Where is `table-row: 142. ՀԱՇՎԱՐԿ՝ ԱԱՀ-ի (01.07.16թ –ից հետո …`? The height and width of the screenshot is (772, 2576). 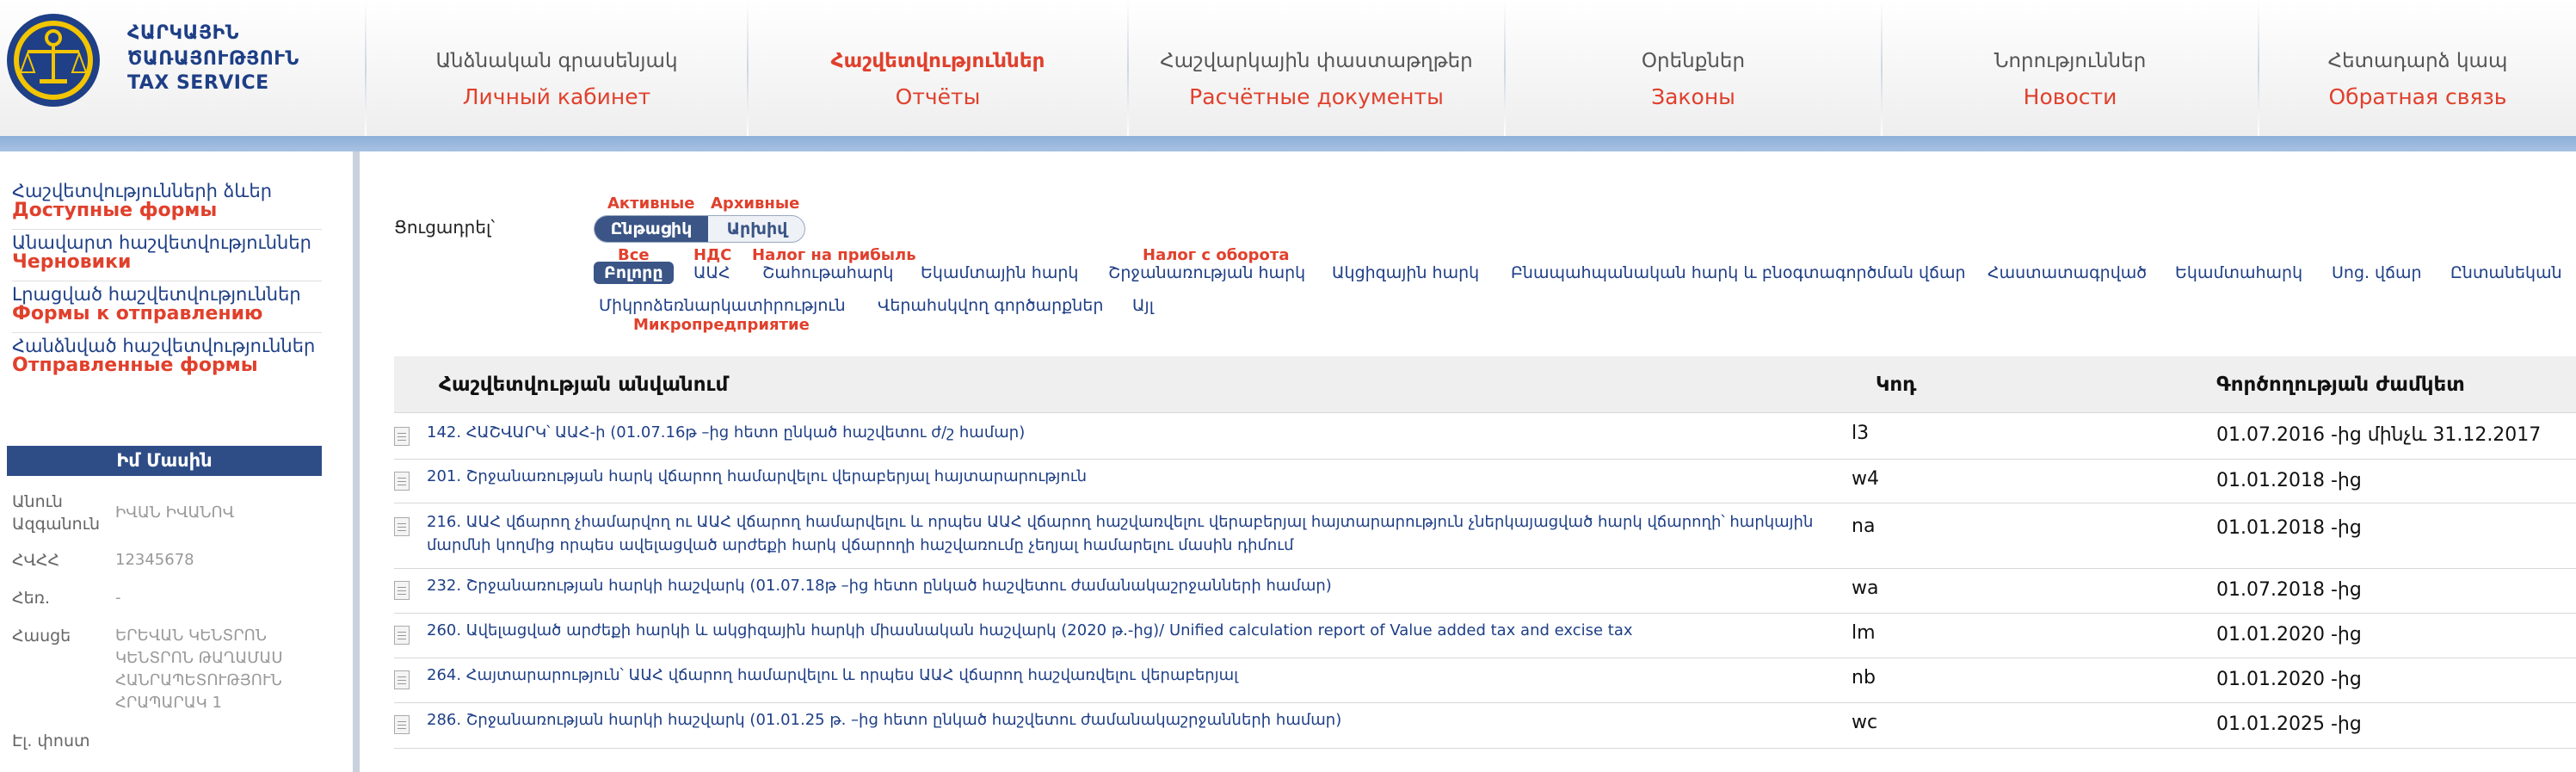
table-row: 142. ՀԱՇՎԱՐԿ՝ ԱԱՀ-ի (01.07.16թ –ից հետո … is located at coordinates (1485, 437).